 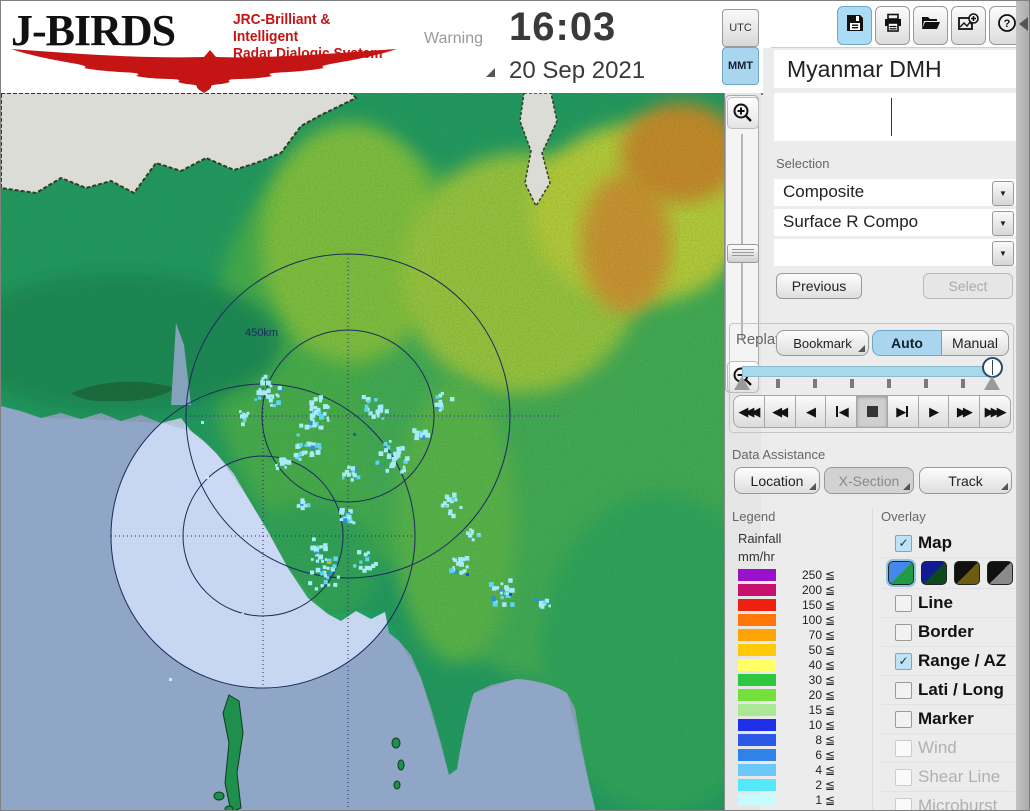 What do you see at coordinates (968, 25) in the screenshot?
I see `add-image-button` at bounding box center [968, 25].